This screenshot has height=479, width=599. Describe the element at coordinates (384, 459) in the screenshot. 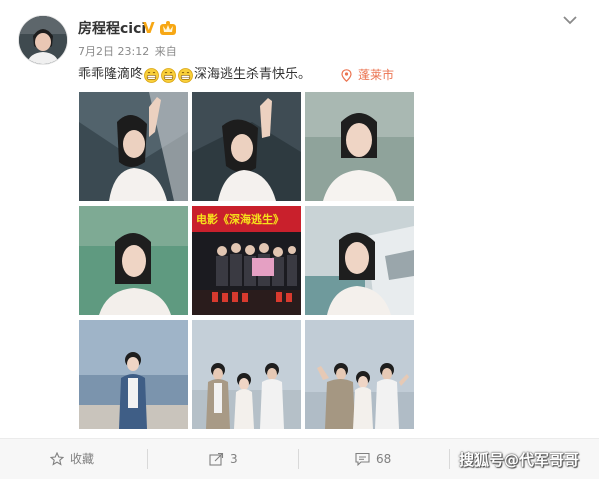

I see `comment-count: 68` at that location.